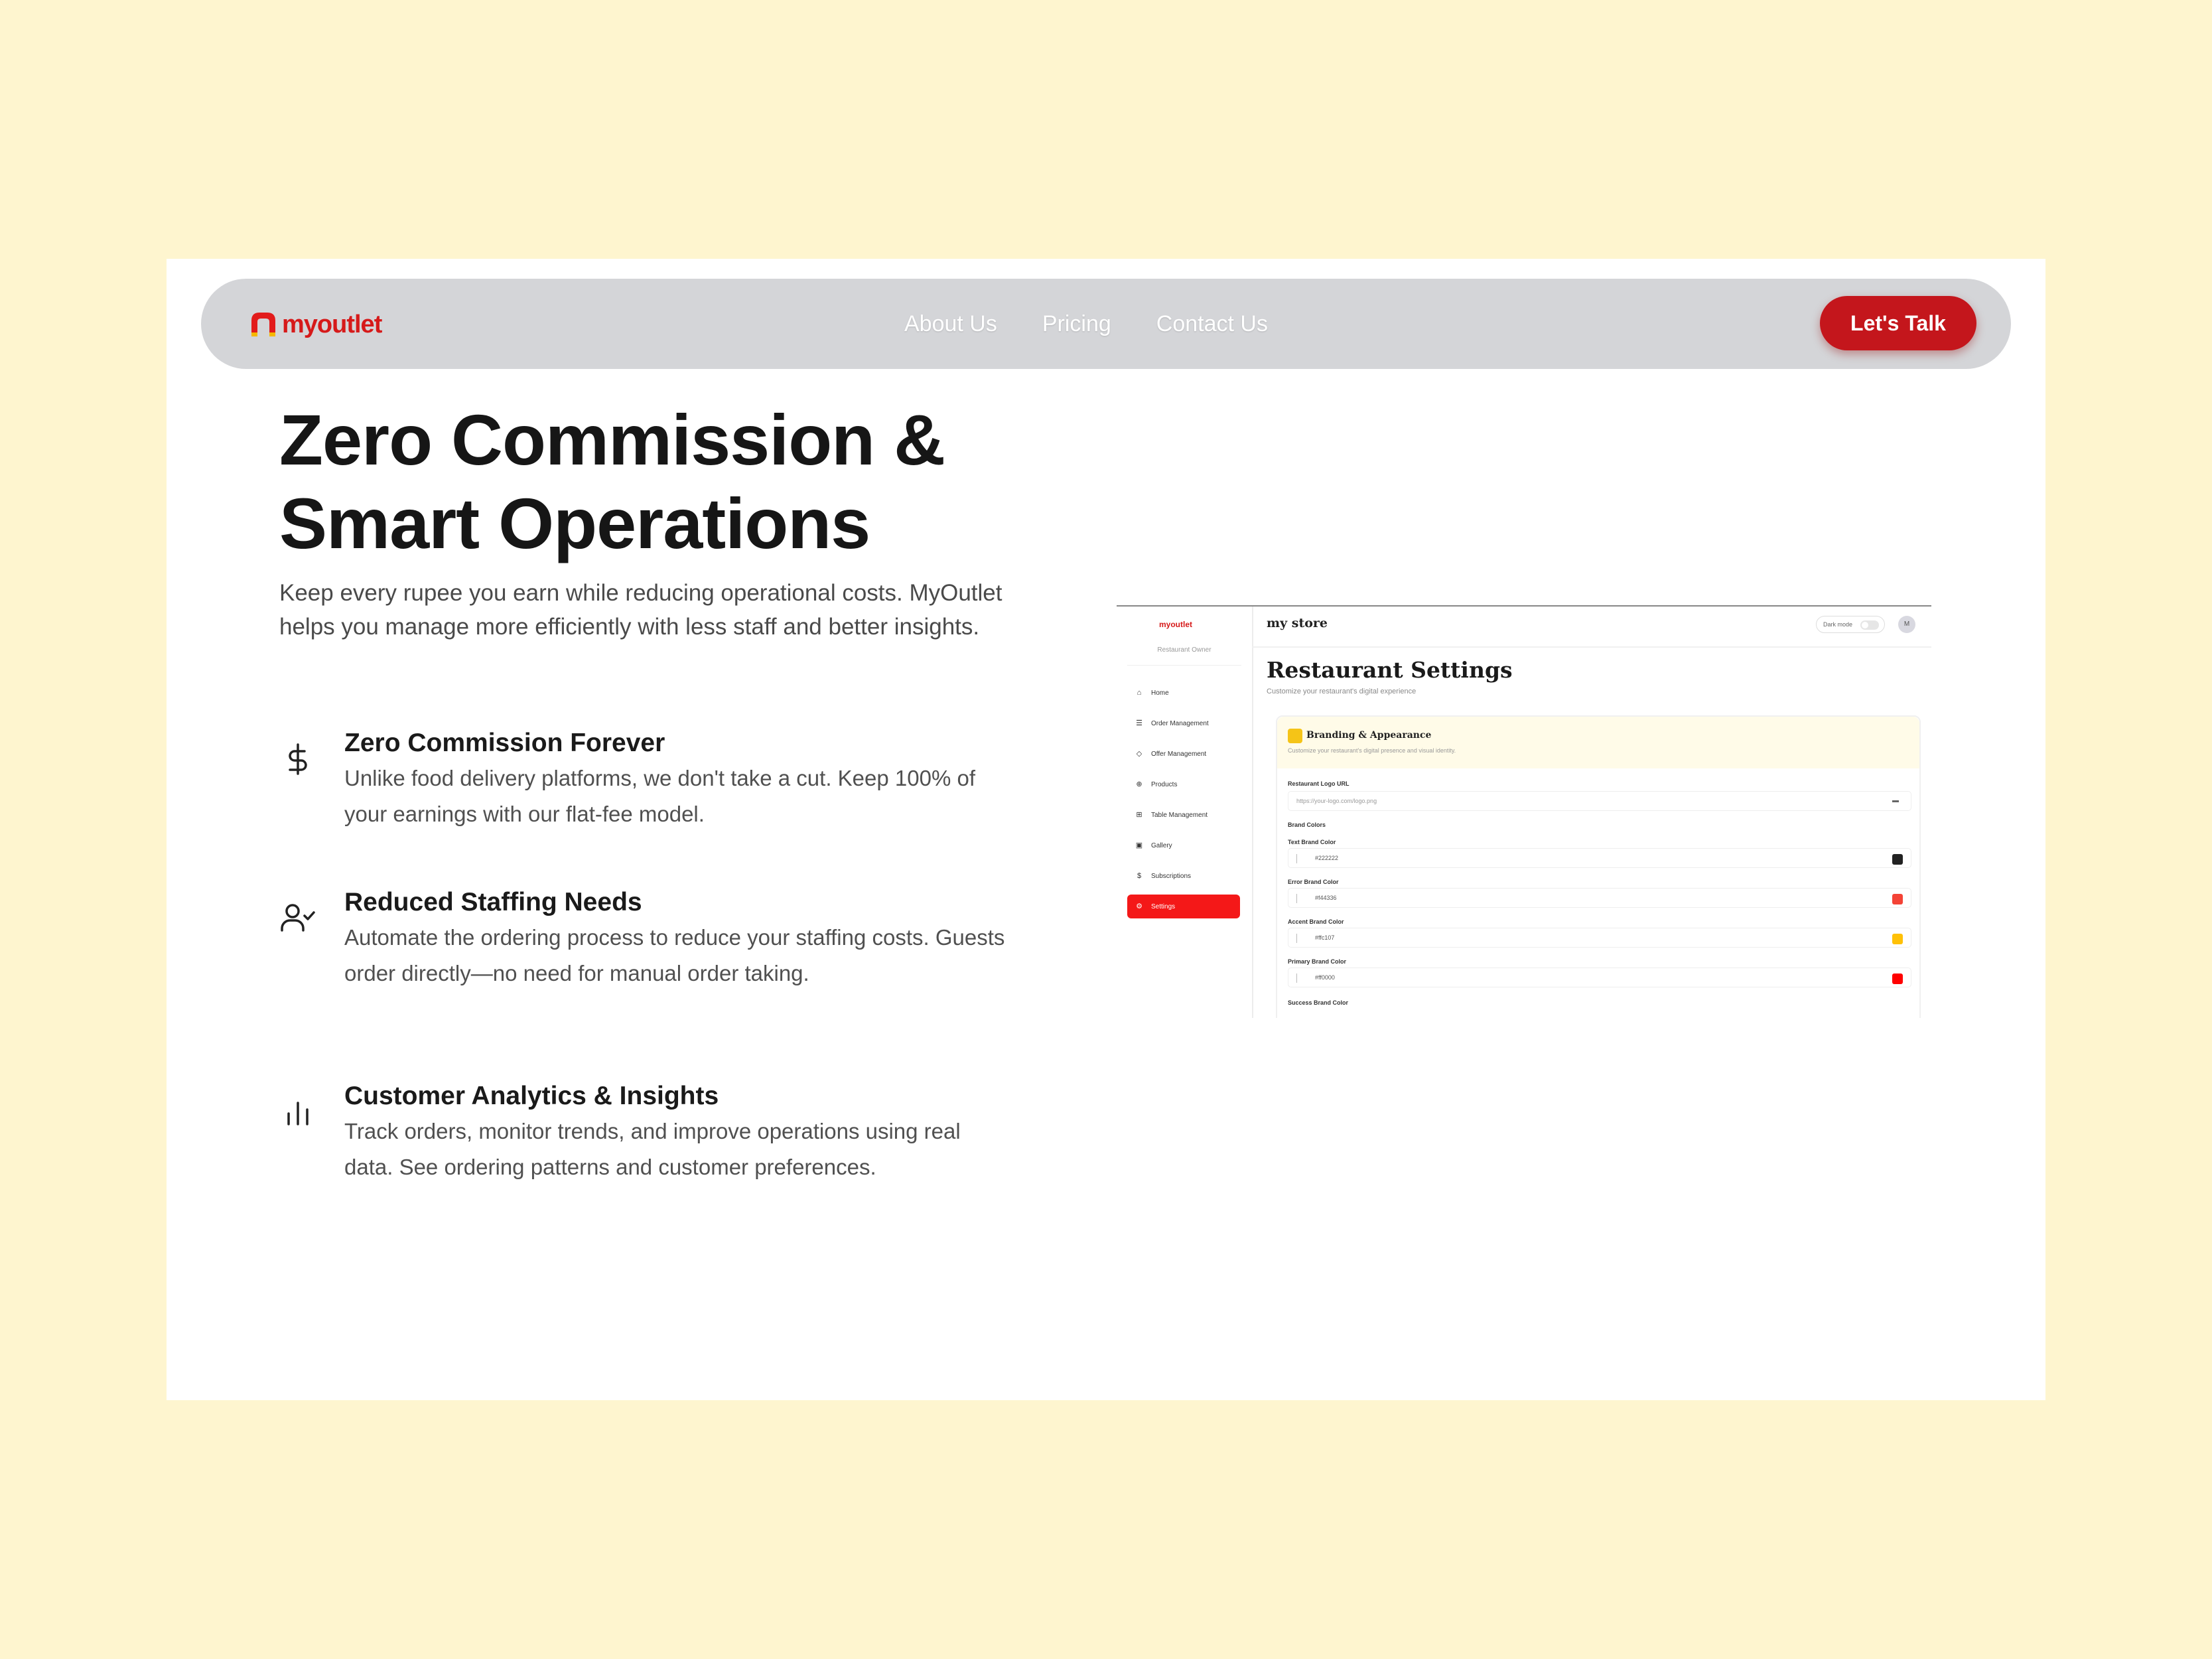  I want to click on nav-link-about: About Us, so click(950, 324).